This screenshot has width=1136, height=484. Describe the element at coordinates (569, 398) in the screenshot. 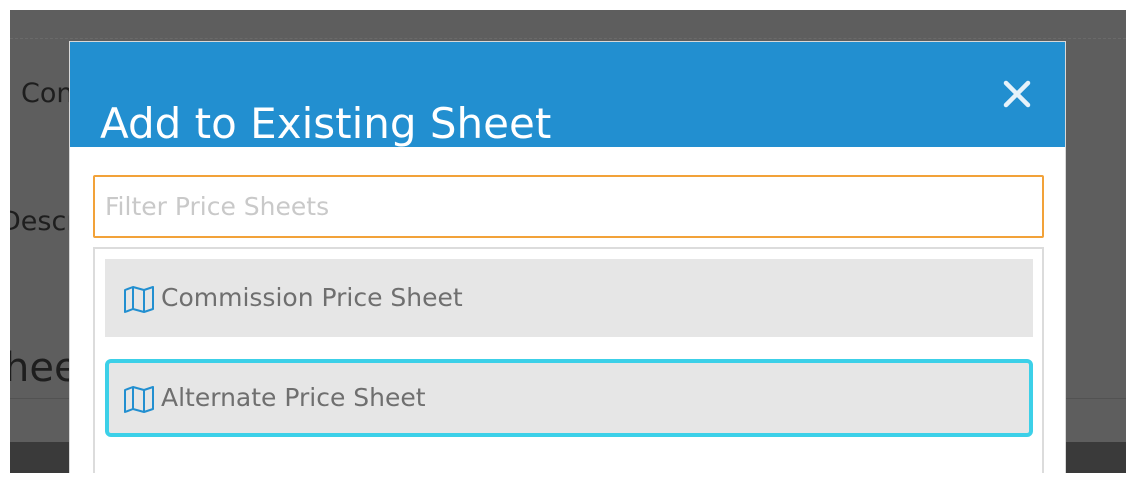

I see `list-item-alternate-price-sheet: Alternate Price Sheet` at that location.